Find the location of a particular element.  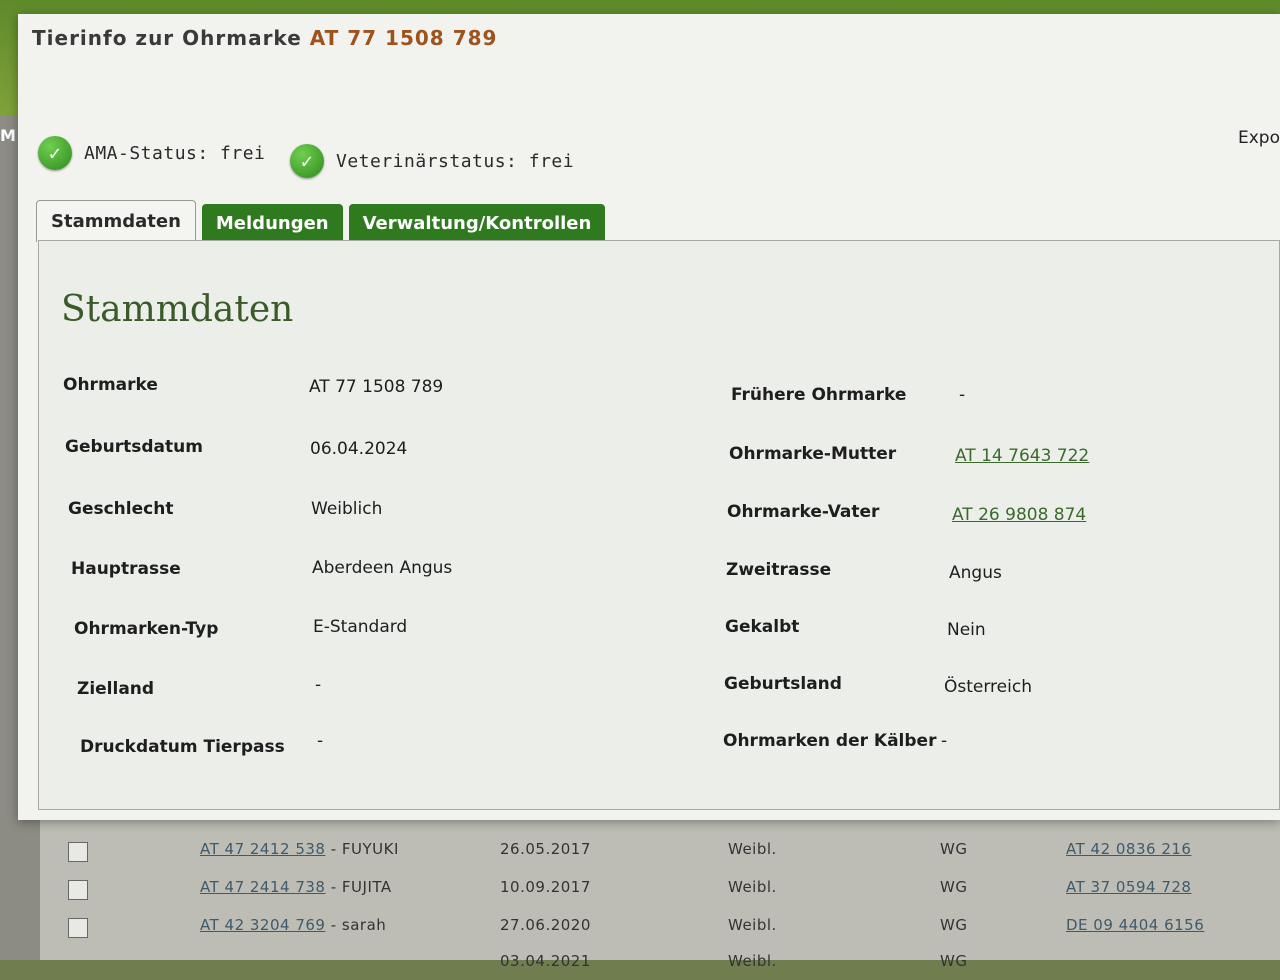

row-date: 10.09.2017 is located at coordinates (545, 887).